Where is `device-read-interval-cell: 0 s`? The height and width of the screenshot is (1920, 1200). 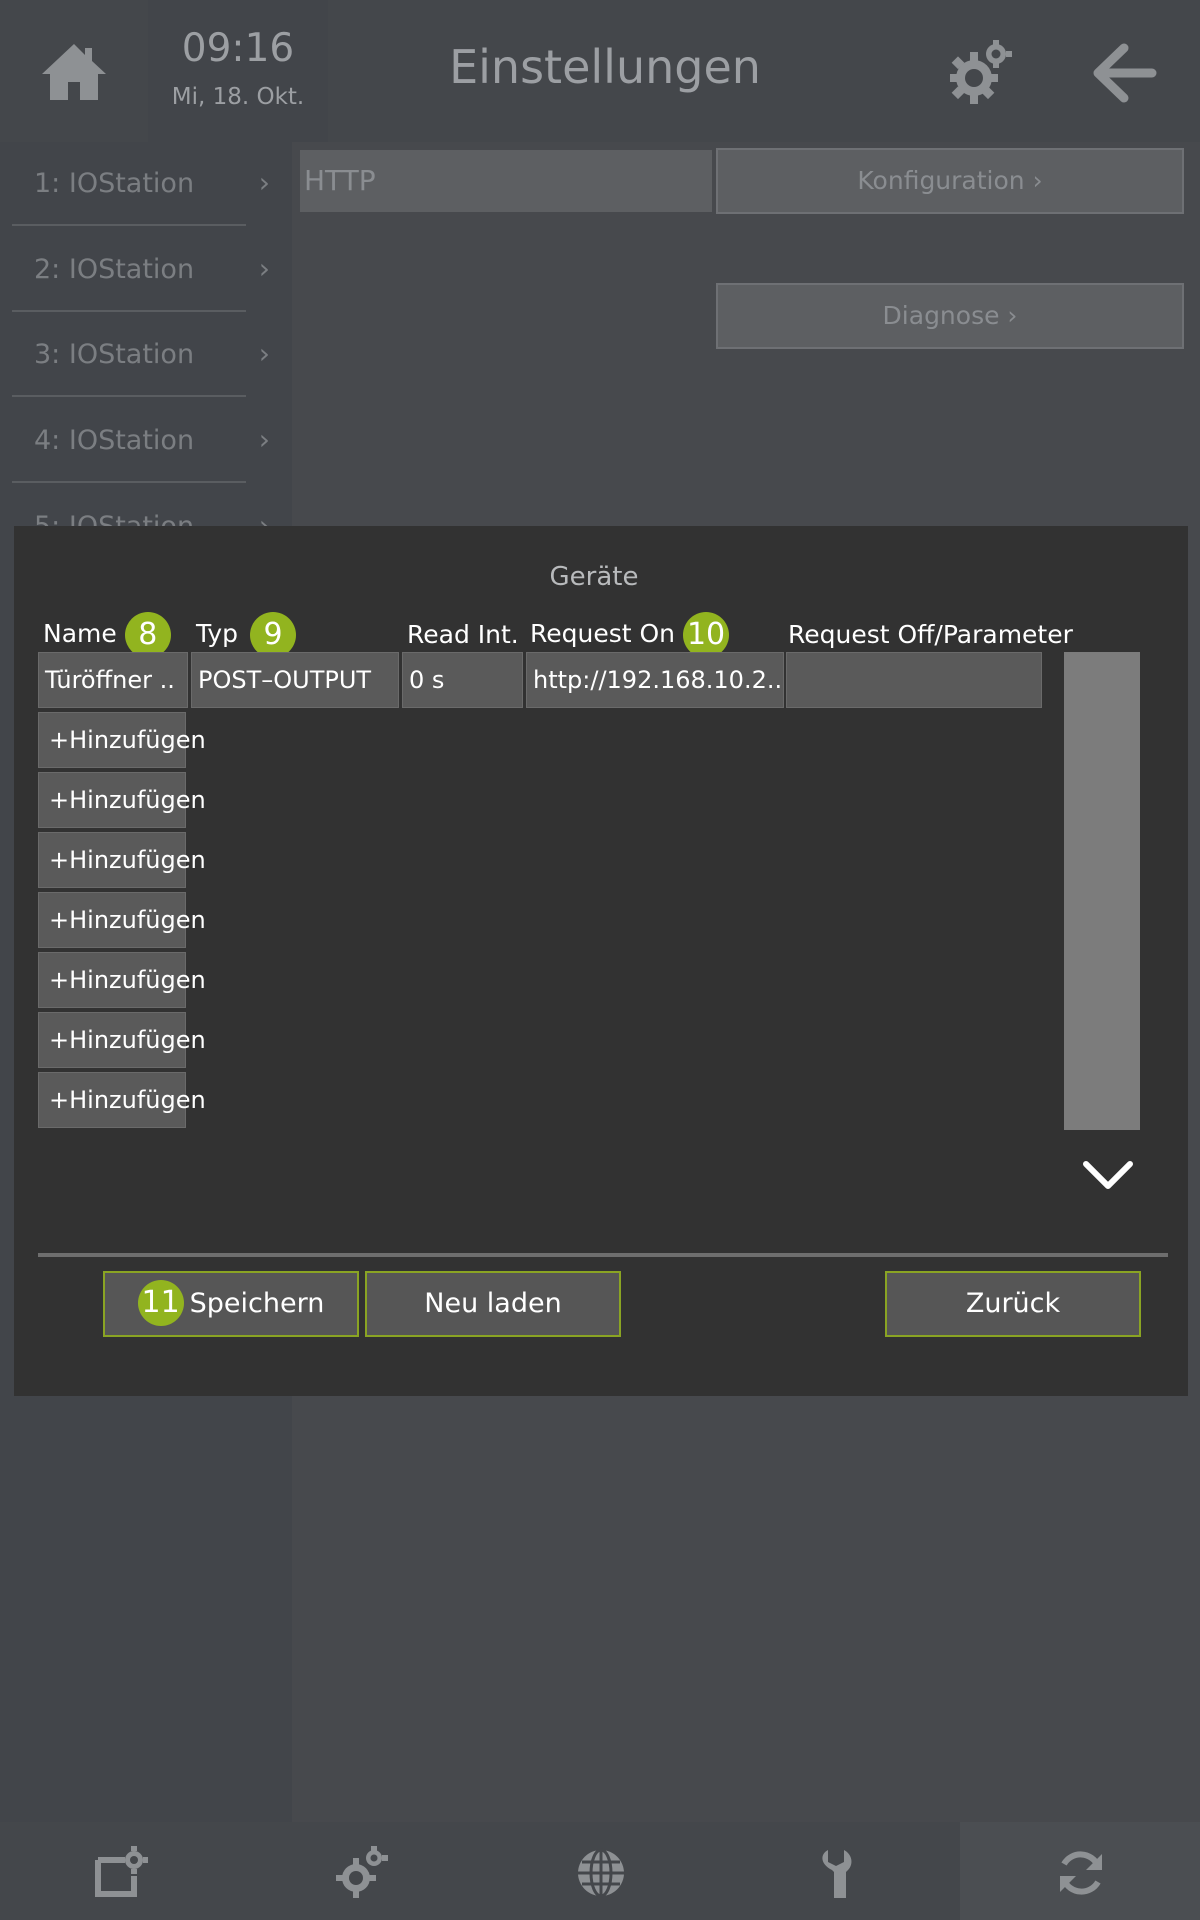 device-read-interval-cell: 0 s is located at coordinates (462, 680).